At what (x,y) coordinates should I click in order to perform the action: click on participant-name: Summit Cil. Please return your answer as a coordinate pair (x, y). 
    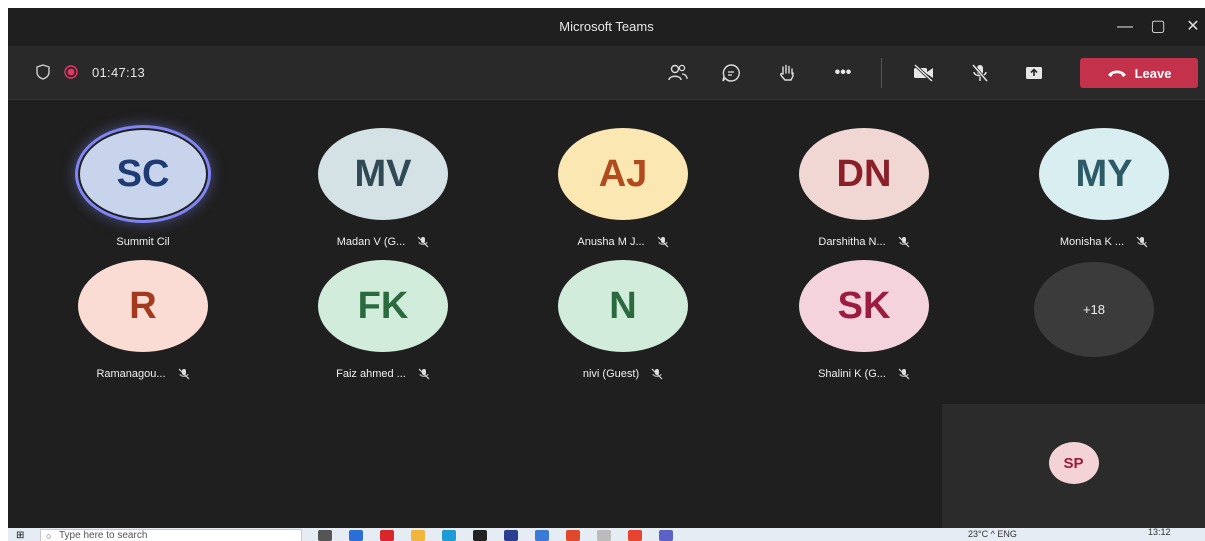
    Looking at the image, I should click on (143, 242).